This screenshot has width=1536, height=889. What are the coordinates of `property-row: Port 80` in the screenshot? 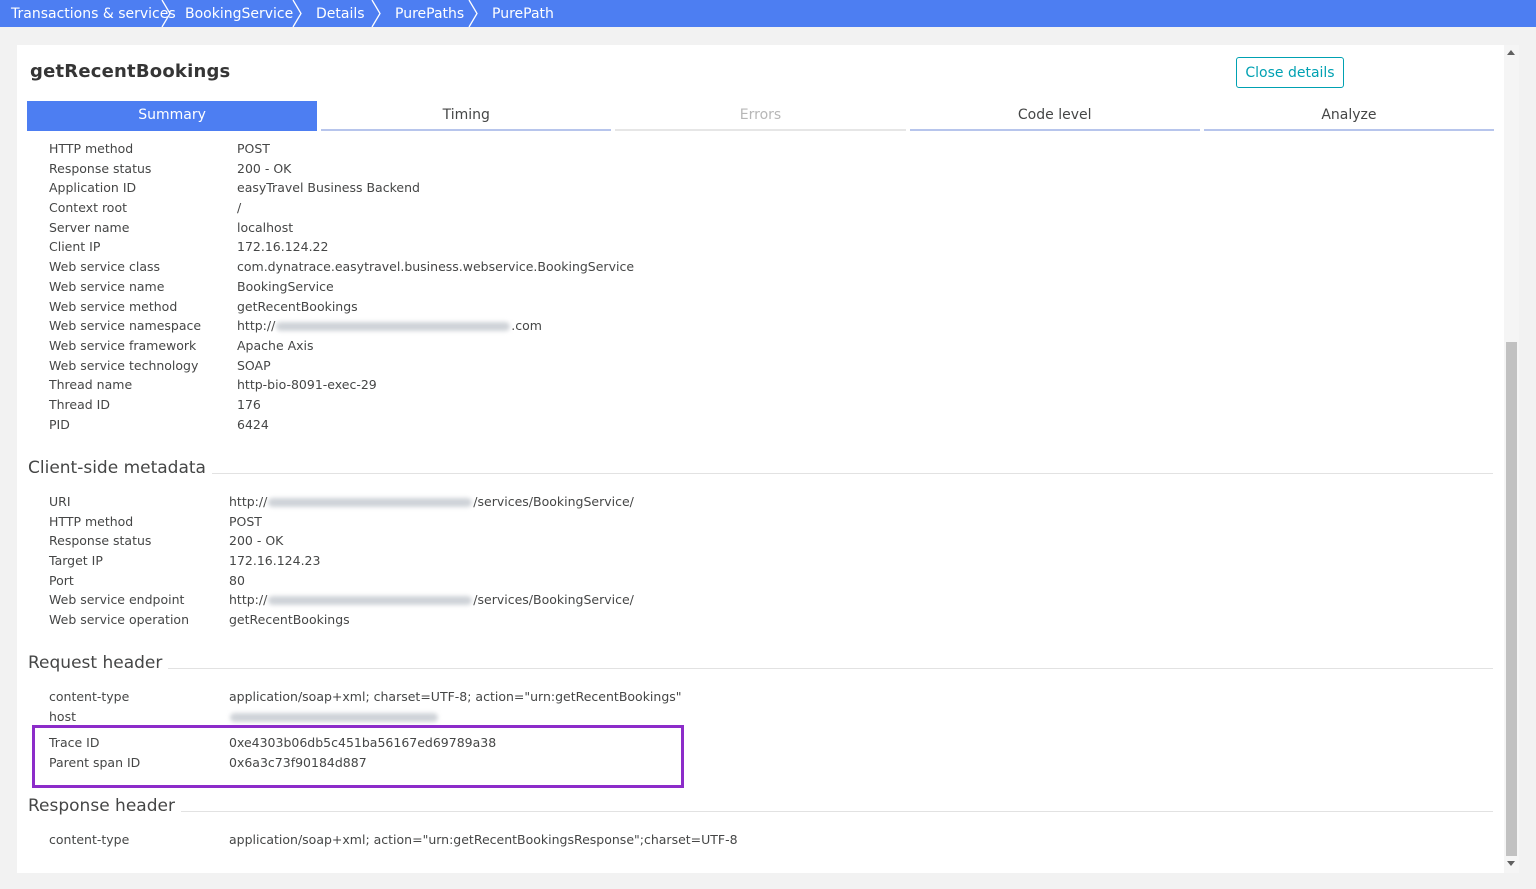 It's located at (341, 581).